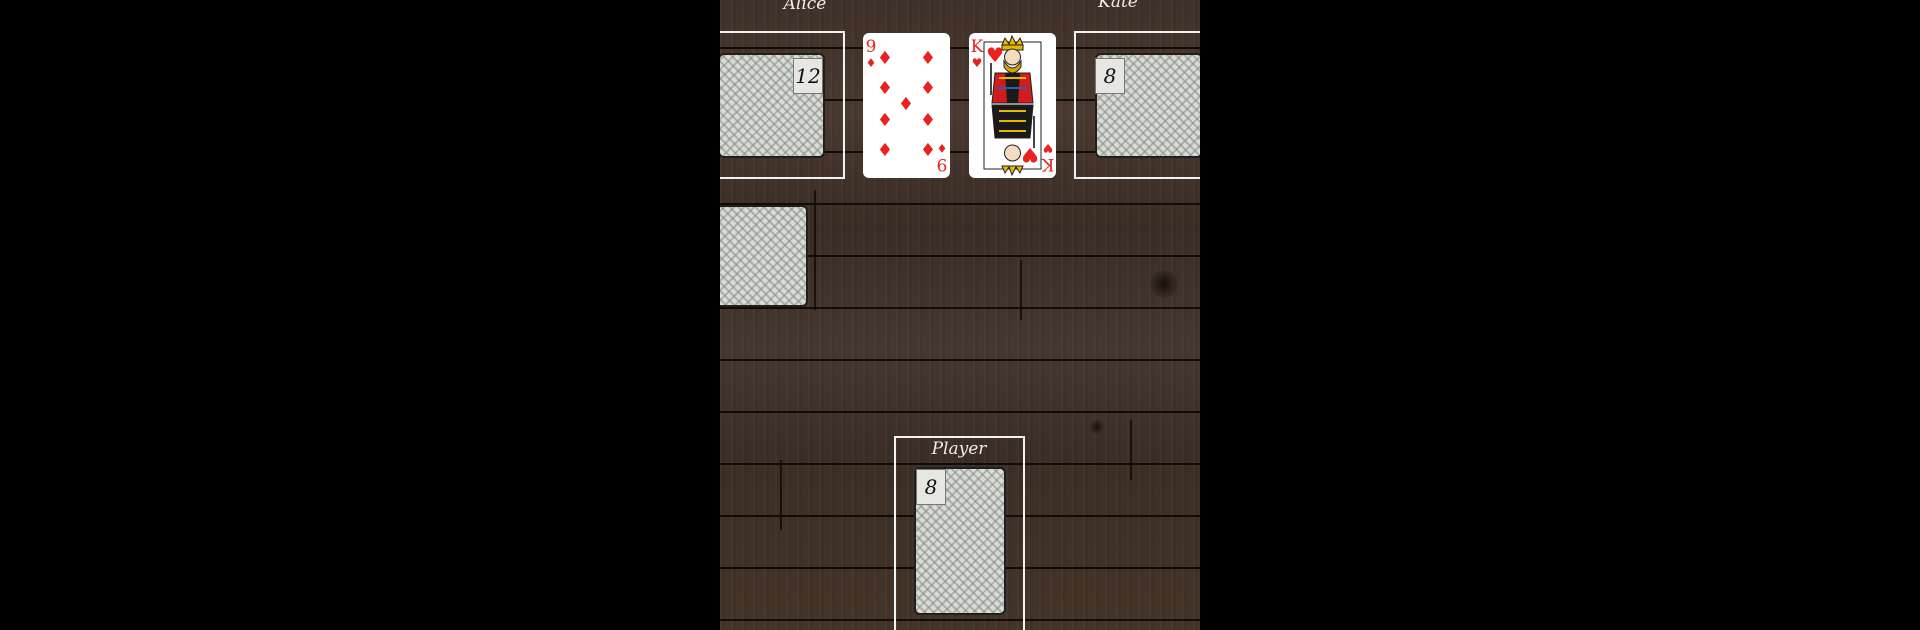 The width and height of the screenshot is (1920, 630). I want to click on card-count-badge-player: 8, so click(931, 487).